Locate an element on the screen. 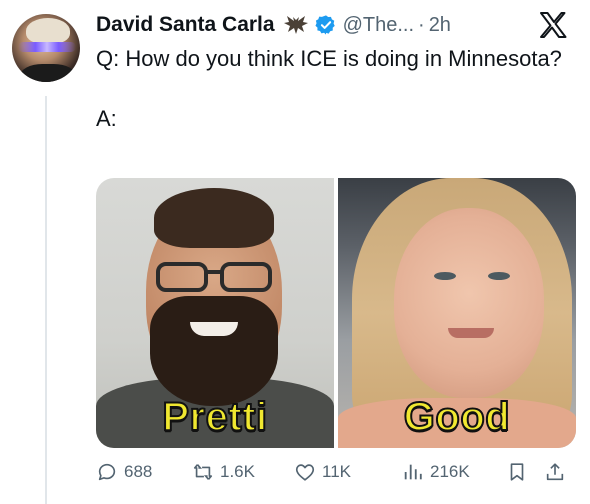 This screenshot has width=590, height=504. repost-button: 1.6K is located at coordinates (223, 472).